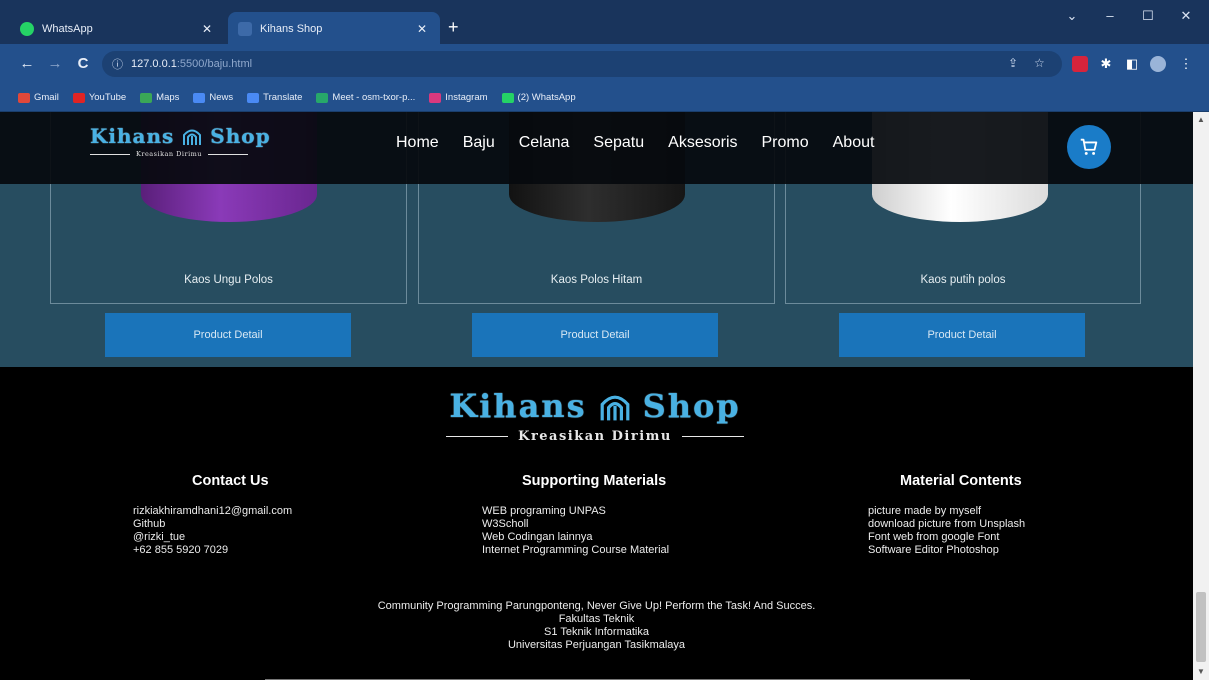 The image size is (1209, 680). Describe the element at coordinates (544, 511) in the screenshot. I see `footer-list-item: WEB programing UNPAS` at that location.